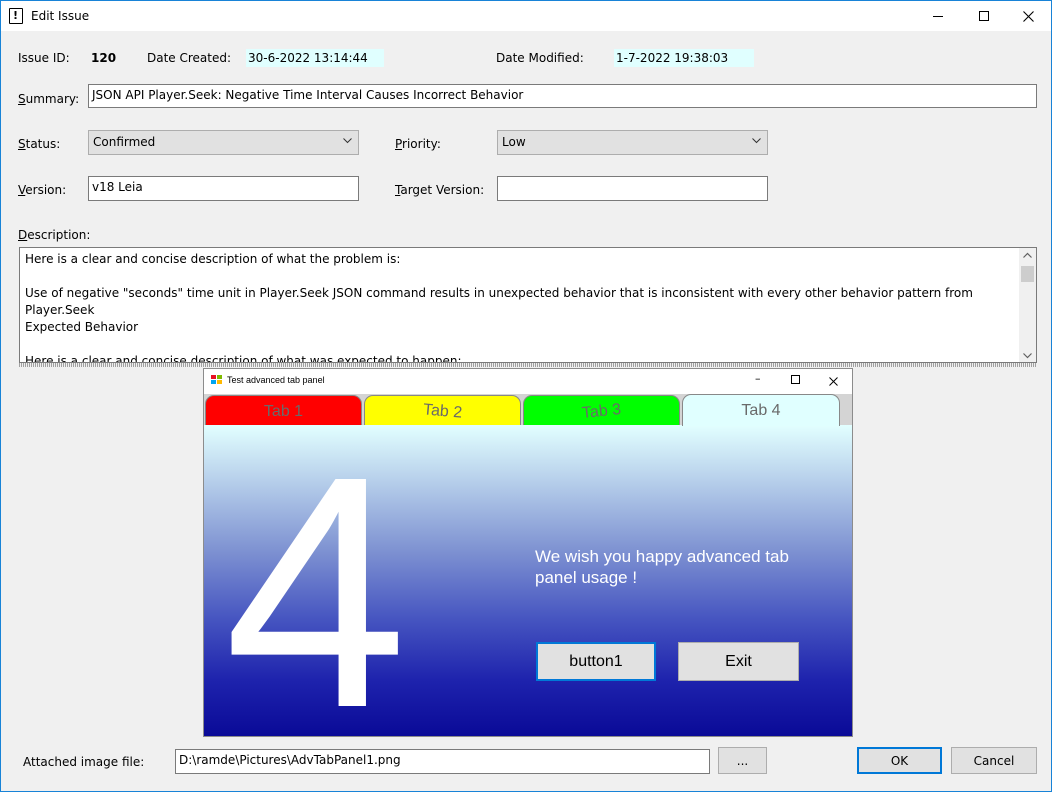 This screenshot has height=792, width=1052. What do you see at coordinates (738, 661) in the screenshot?
I see `preview-exit-button: Exit` at bounding box center [738, 661].